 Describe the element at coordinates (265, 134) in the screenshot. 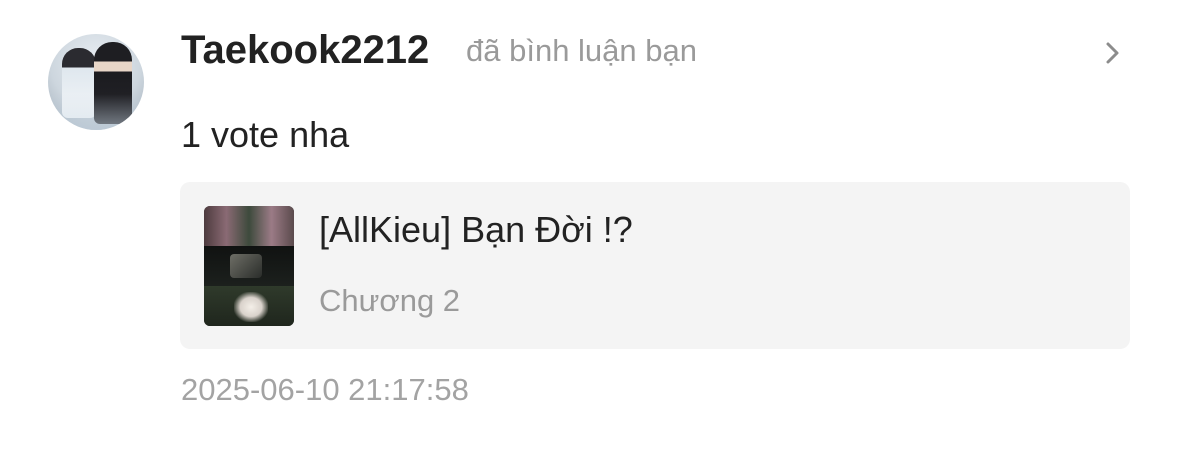

I see `comment-text: 1 vote nha` at that location.